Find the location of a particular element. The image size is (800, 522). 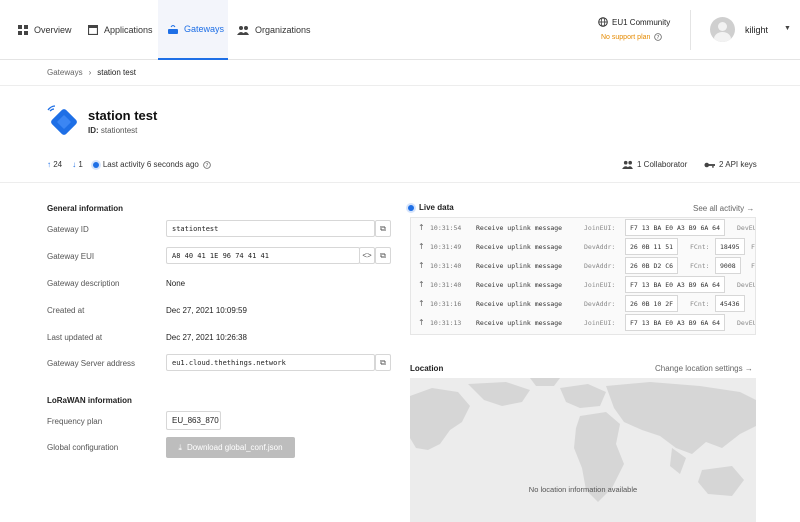

download-icon: ⤓ is located at coordinates (180, 447).